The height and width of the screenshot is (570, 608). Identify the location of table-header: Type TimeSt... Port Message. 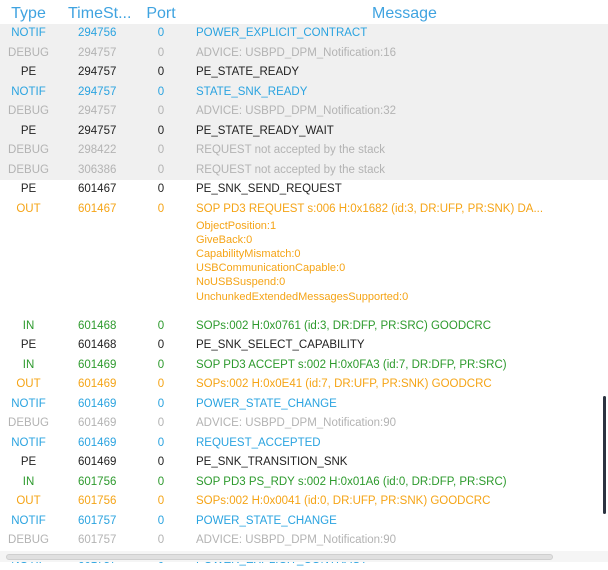
(304, 12).